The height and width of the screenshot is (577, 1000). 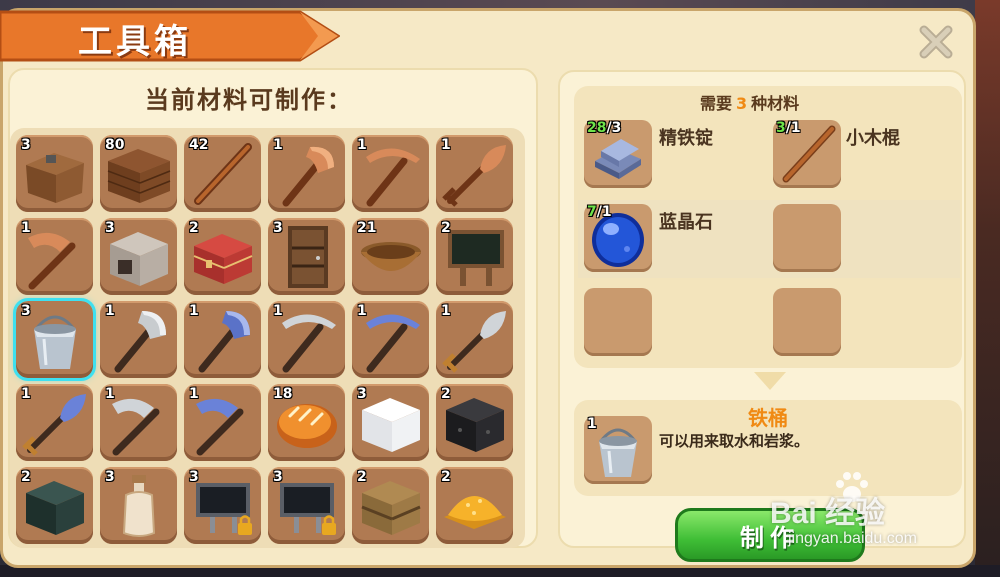 What do you see at coordinates (618, 450) in the screenshot?
I see `result-item-slot: 1` at bounding box center [618, 450].